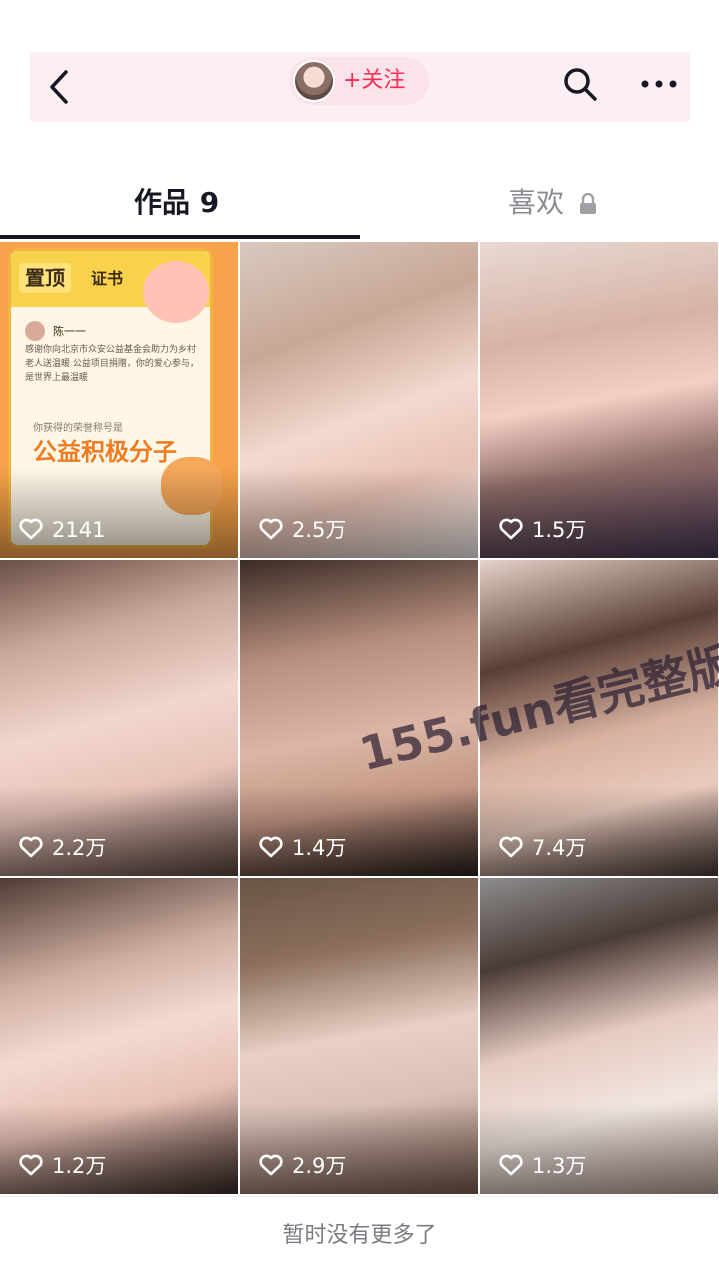 The image size is (719, 1280). I want to click on no-more-text: 暂时没有更多了, so click(359, 1235).